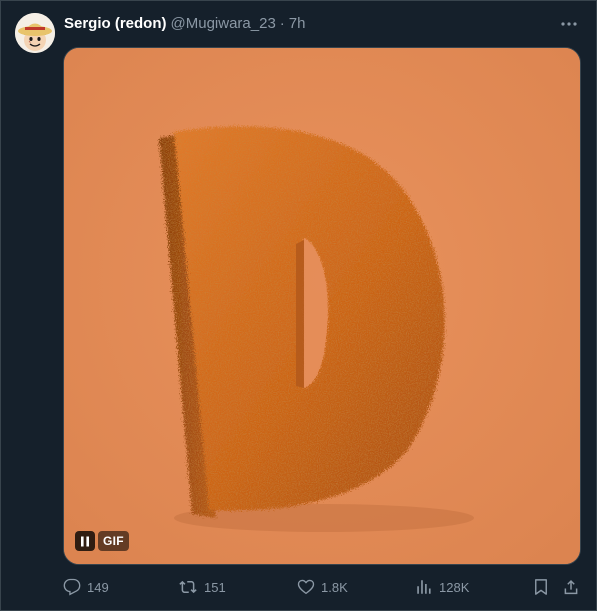 This screenshot has height=611, width=597. Describe the element at coordinates (202, 587) in the screenshot. I see `retweet-button: 151` at that location.